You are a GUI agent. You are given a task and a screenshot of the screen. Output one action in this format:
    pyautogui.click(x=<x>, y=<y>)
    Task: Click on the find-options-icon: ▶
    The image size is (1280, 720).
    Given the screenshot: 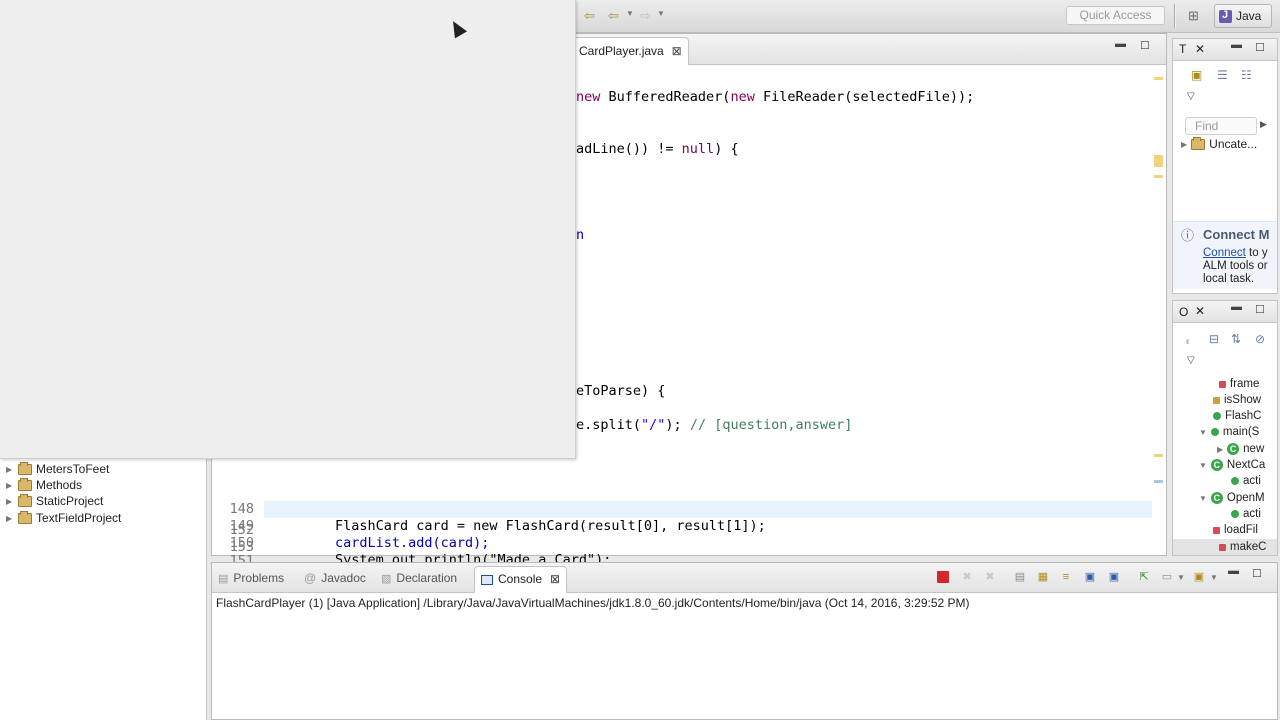 What is the action you would take?
    pyautogui.click(x=1263, y=124)
    